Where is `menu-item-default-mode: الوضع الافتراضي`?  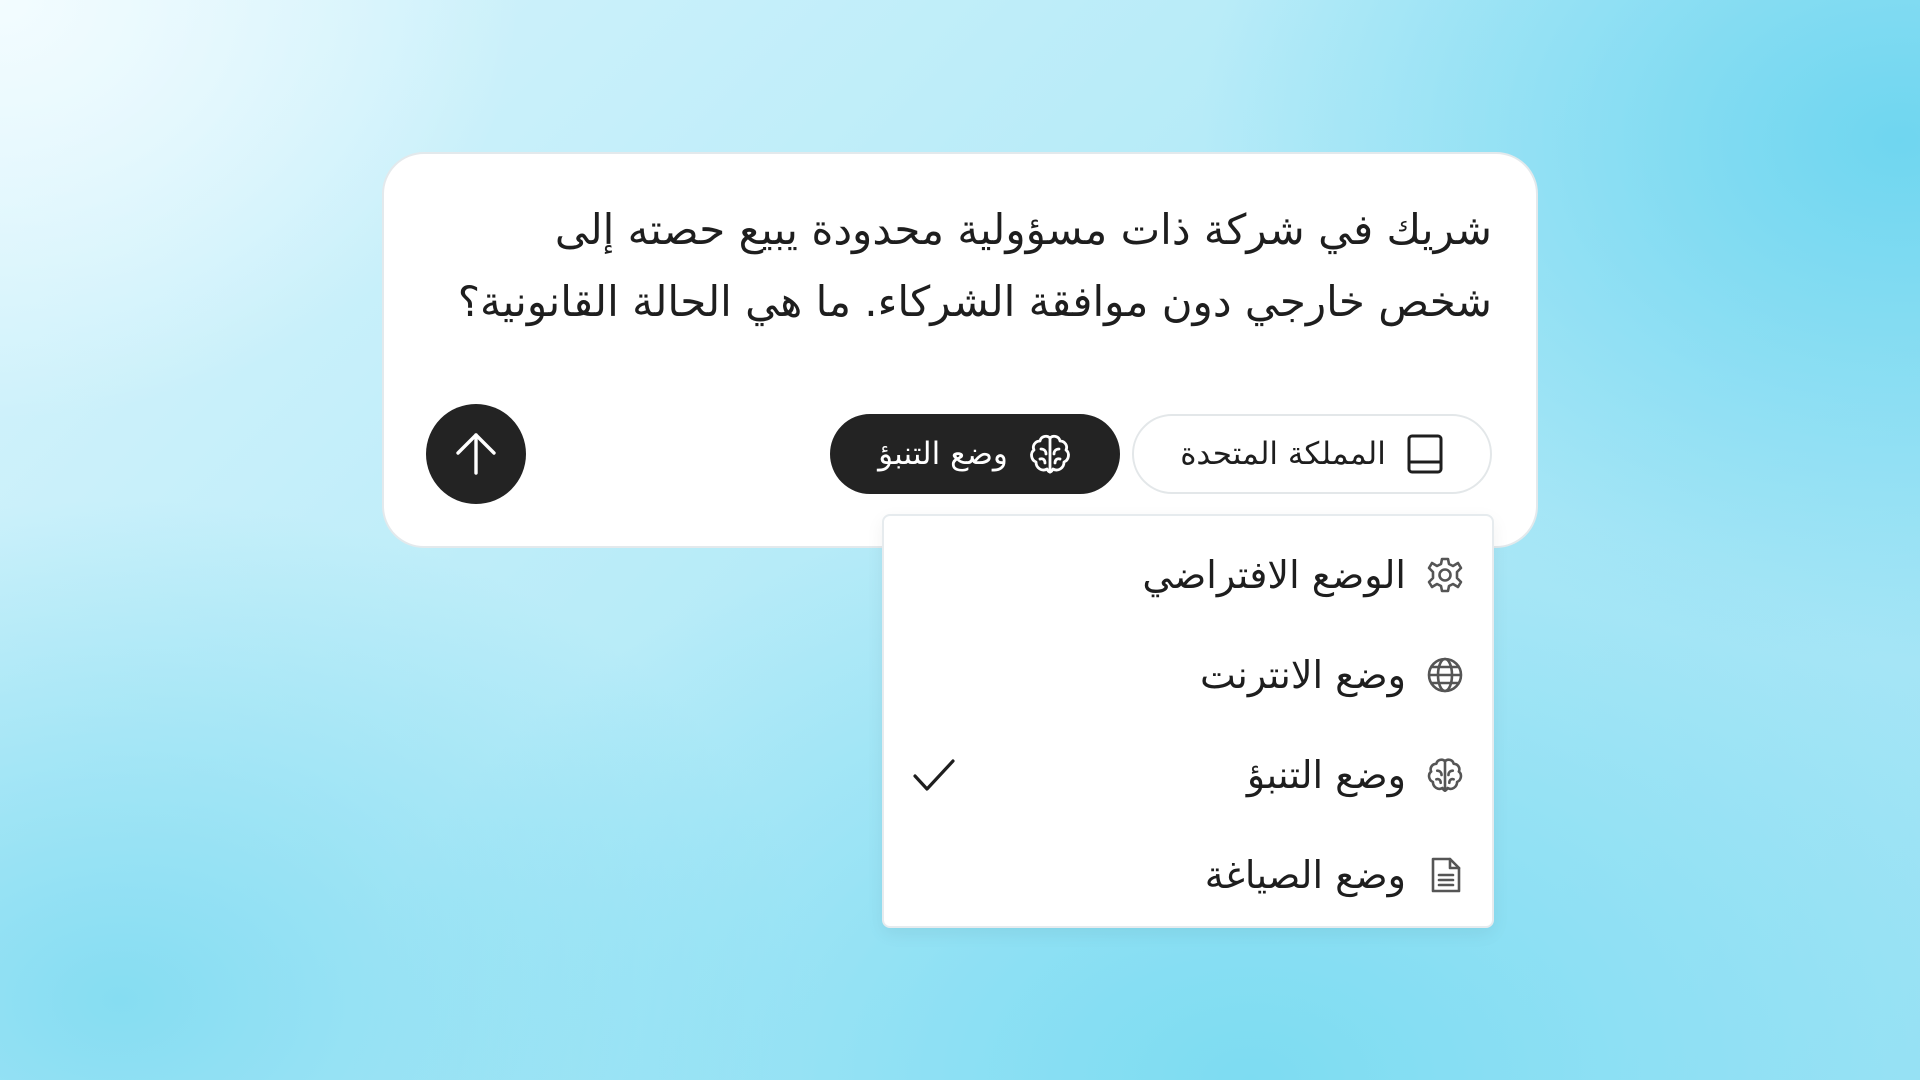 menu-item-default-mode: الوضع الافتراضي is located at coordinates (1188, 574).